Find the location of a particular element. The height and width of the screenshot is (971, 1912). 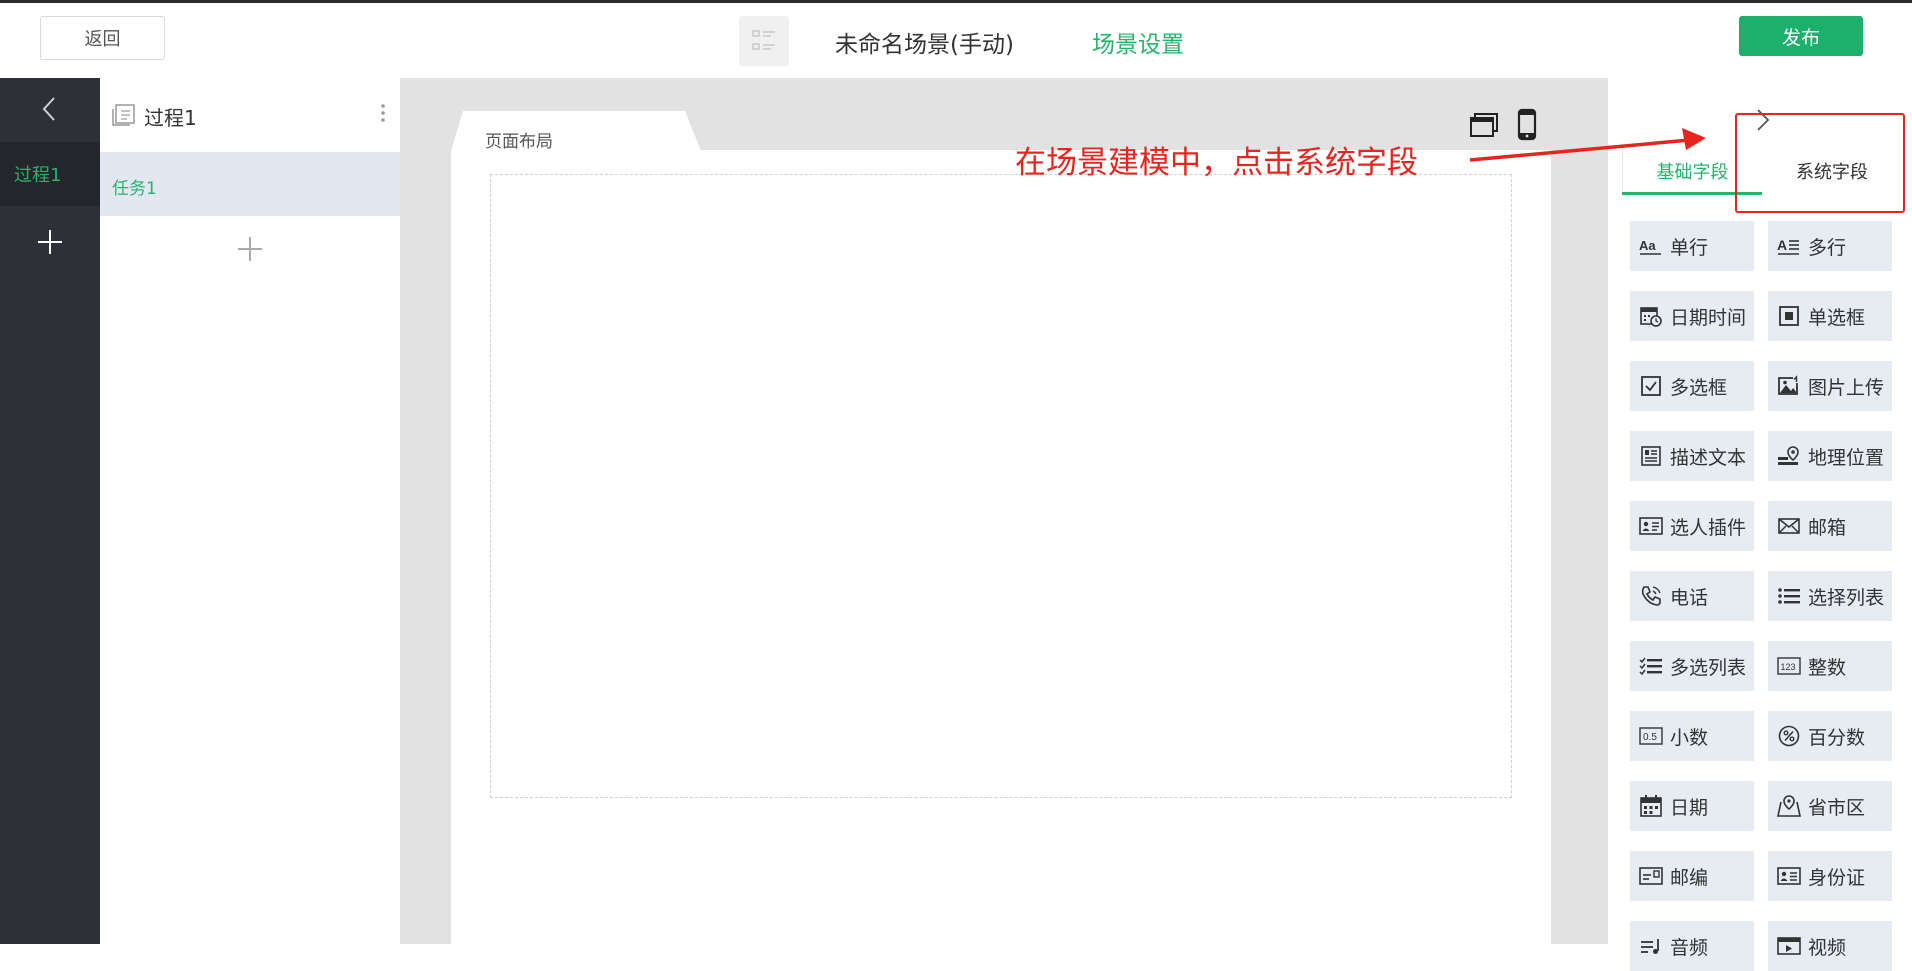

field-item: 0.5 小数 is located at coordinates (1692, 736).